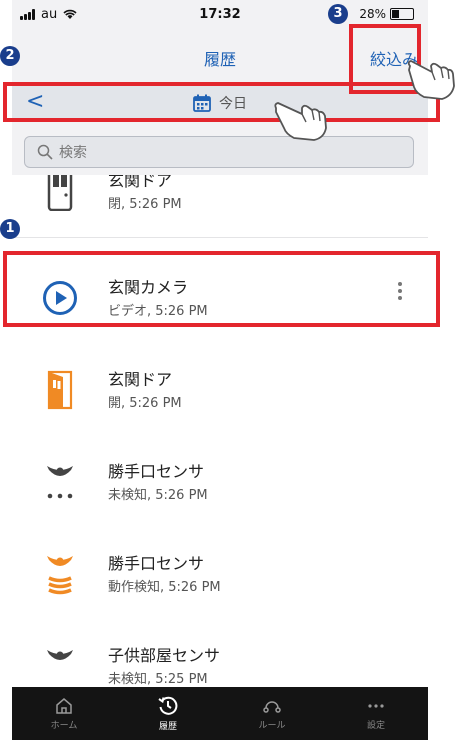  I want to click on battery-percent: 28%, so click(372, 14).